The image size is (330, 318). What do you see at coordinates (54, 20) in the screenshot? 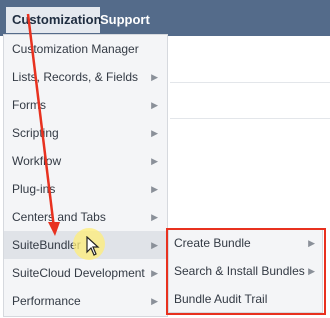
I see `tab-customization: Customization` at bounding box center [54, 20].